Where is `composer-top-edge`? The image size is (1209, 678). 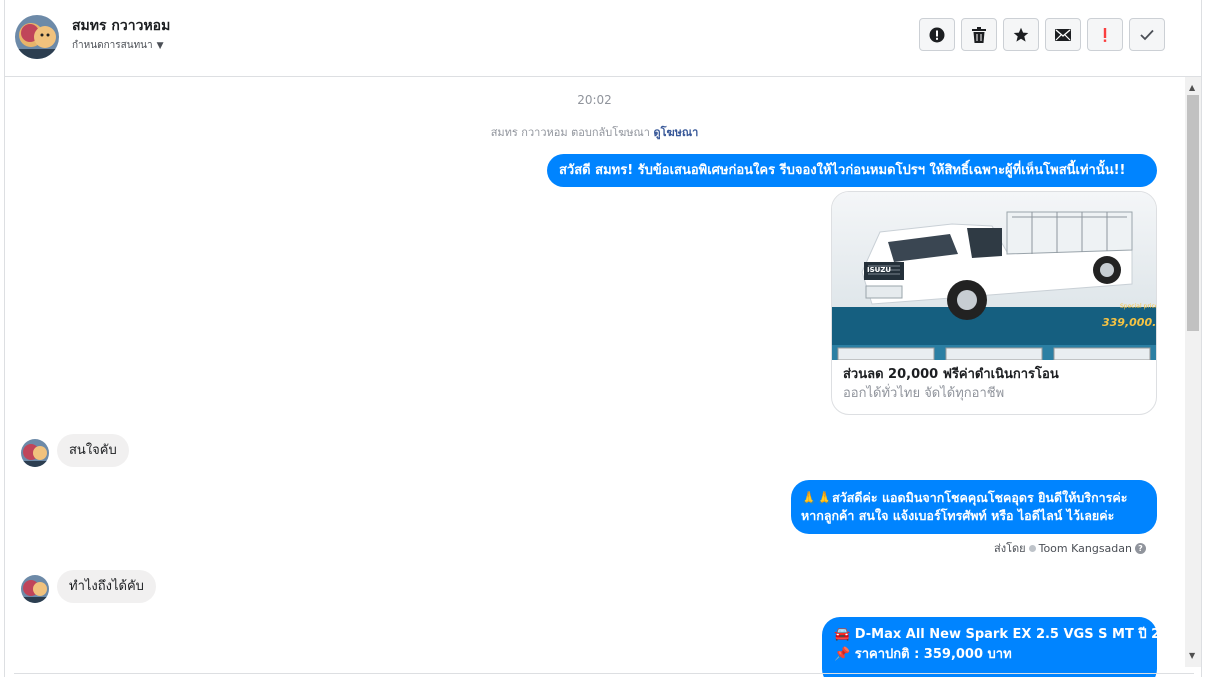 composer-top-edge is located at coordinates (604, 675).